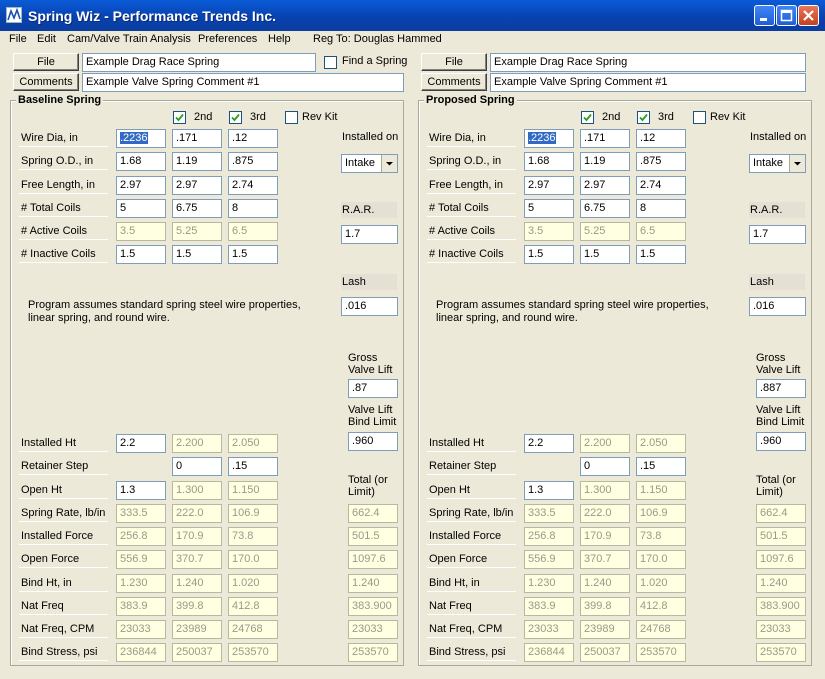 This screenshot has height=679, width=825. What do you see at coordinates (141, 138) in the screenshot?
I see `baseline-row-value: .2236` at bounding box center [141, 138].